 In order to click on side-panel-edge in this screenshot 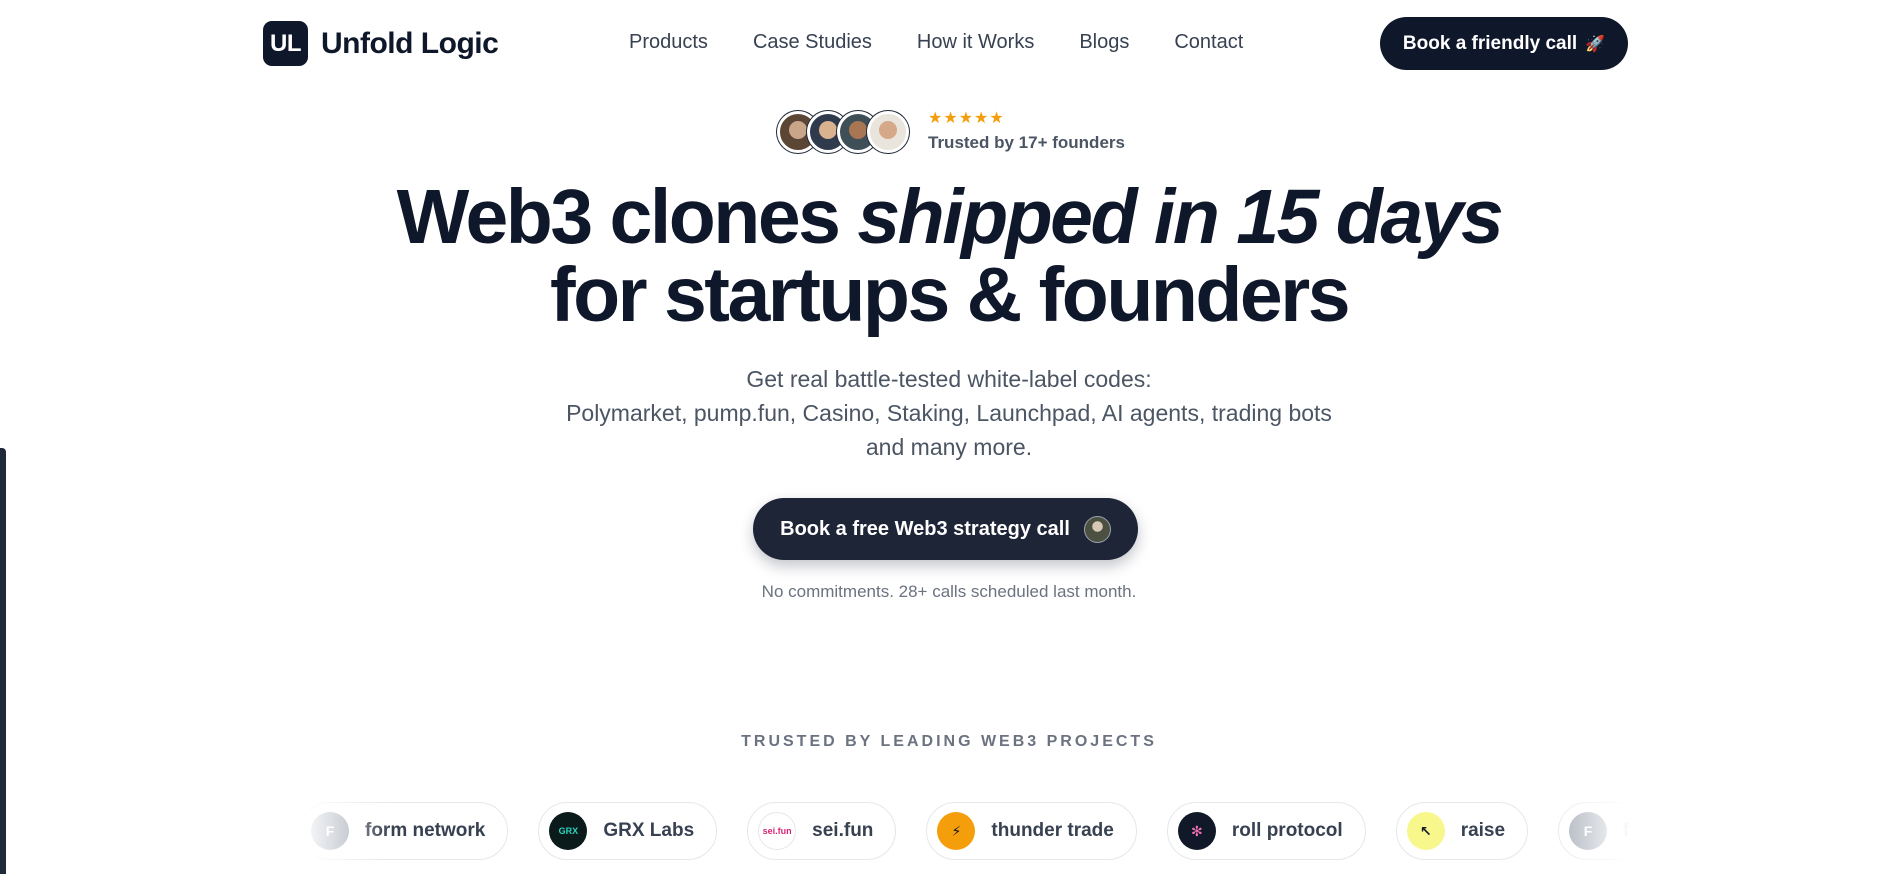, I will do `click(3, 661)`.